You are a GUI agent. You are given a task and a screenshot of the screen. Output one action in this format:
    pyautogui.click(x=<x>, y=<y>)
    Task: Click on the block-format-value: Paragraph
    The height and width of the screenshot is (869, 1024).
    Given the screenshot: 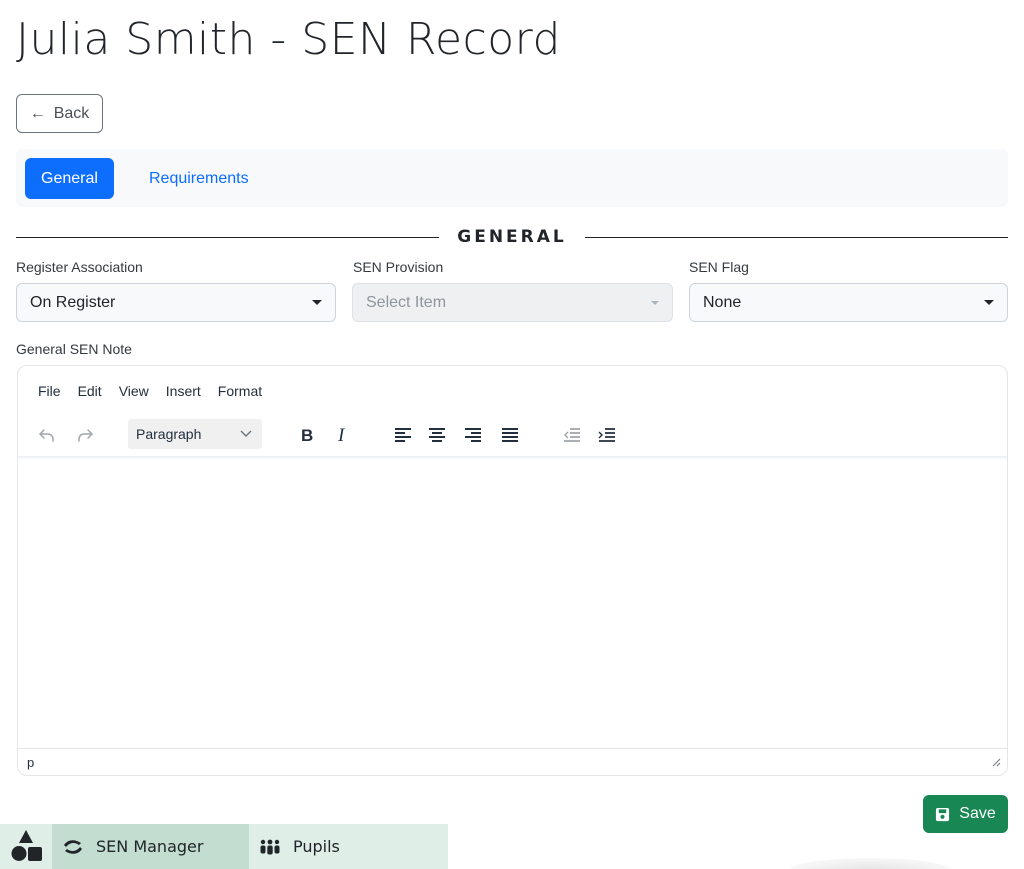 What is the action you would take?
    pyautogui.click(x=169, y=434)
    